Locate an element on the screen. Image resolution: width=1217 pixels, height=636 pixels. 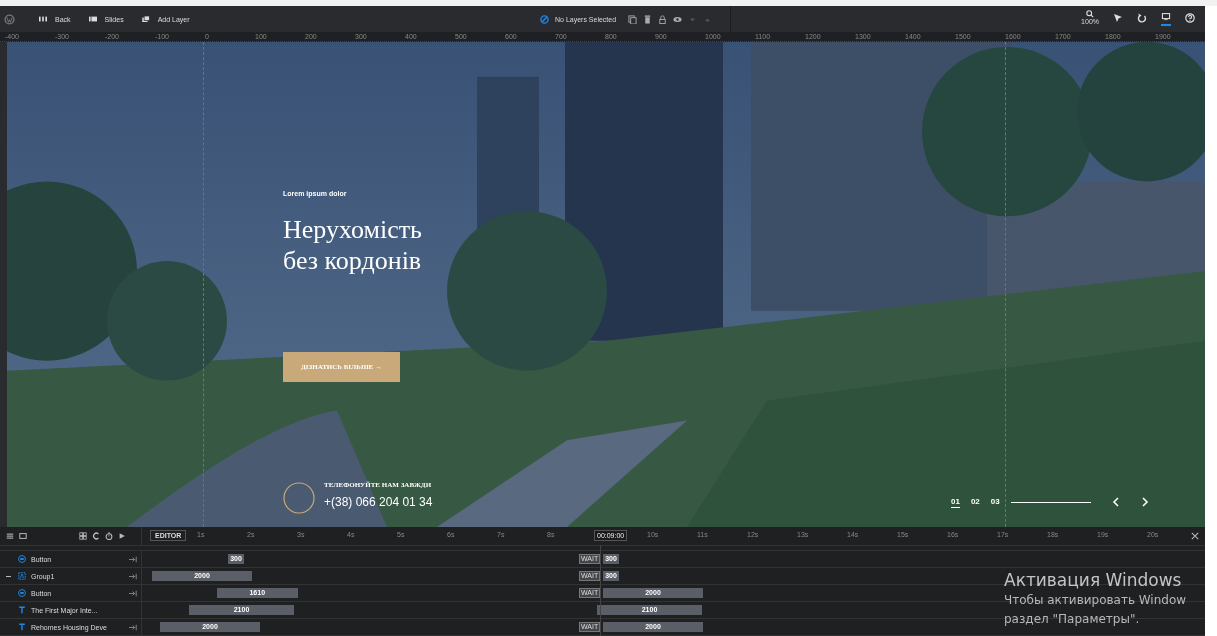
no-selection-icon is located at coordinates (544, 19).